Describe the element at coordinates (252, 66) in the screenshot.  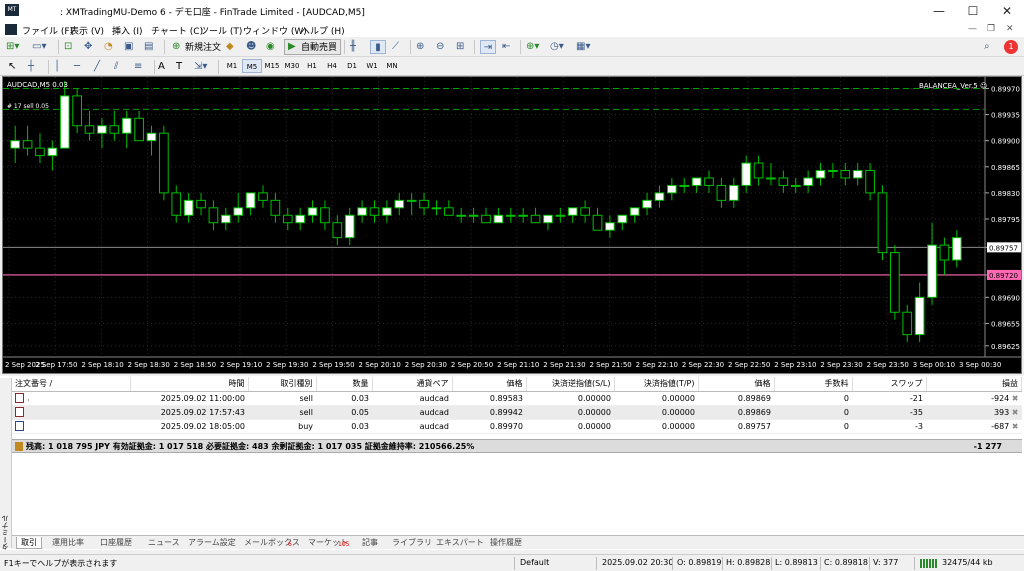
I see `timeframe-m5: M5` at that location.